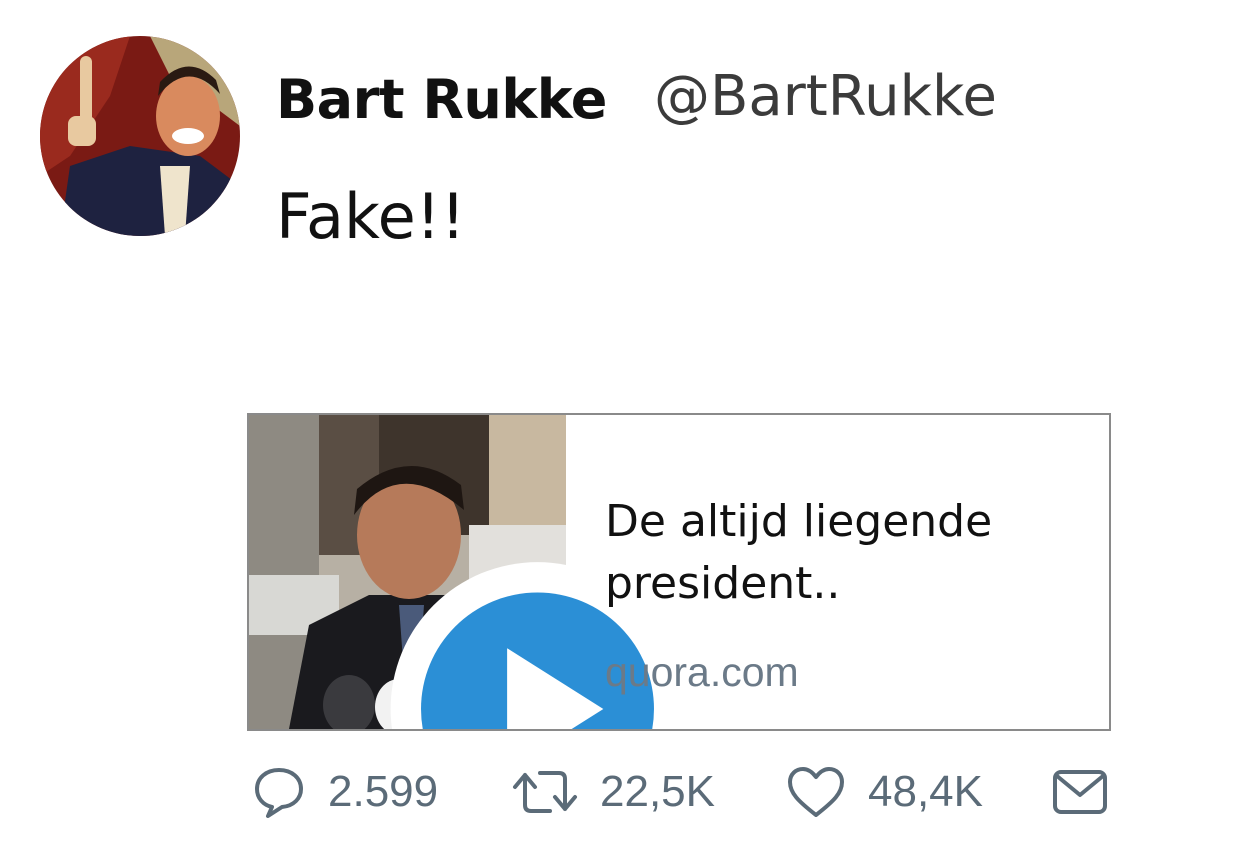 The height and width of the screenshot is (862, 1255). What do you see at coordinates (371, 216) in the screenshot?
I see `tweet-text: Fake!!` at bounding box center [371, 216].